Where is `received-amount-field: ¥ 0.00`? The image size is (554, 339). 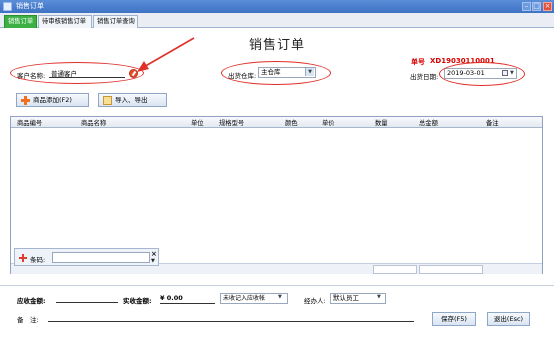 received-amount-field: ¥ 0.00 is located at coordinates (187, 299).